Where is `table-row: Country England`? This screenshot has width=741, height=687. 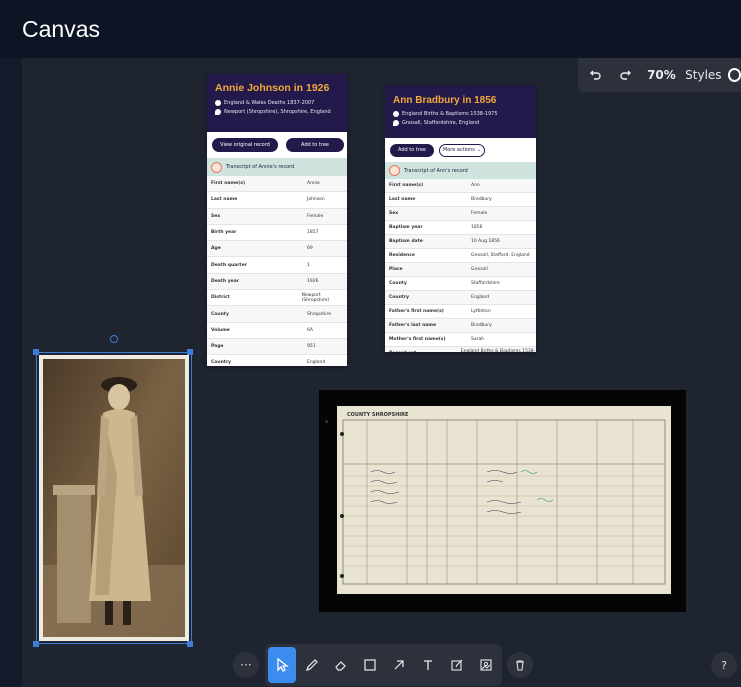
table-row: Country England is located at coordinates (460, 298).